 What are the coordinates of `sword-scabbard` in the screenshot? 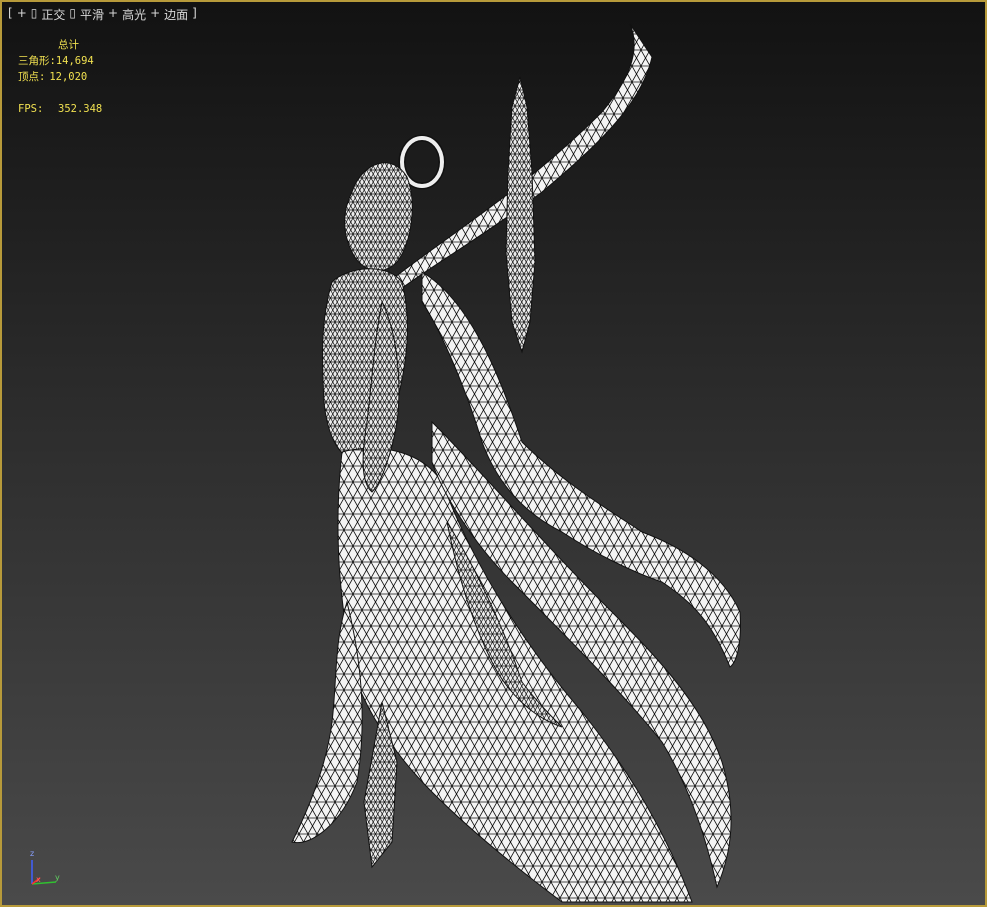 It's located at (520, 215).